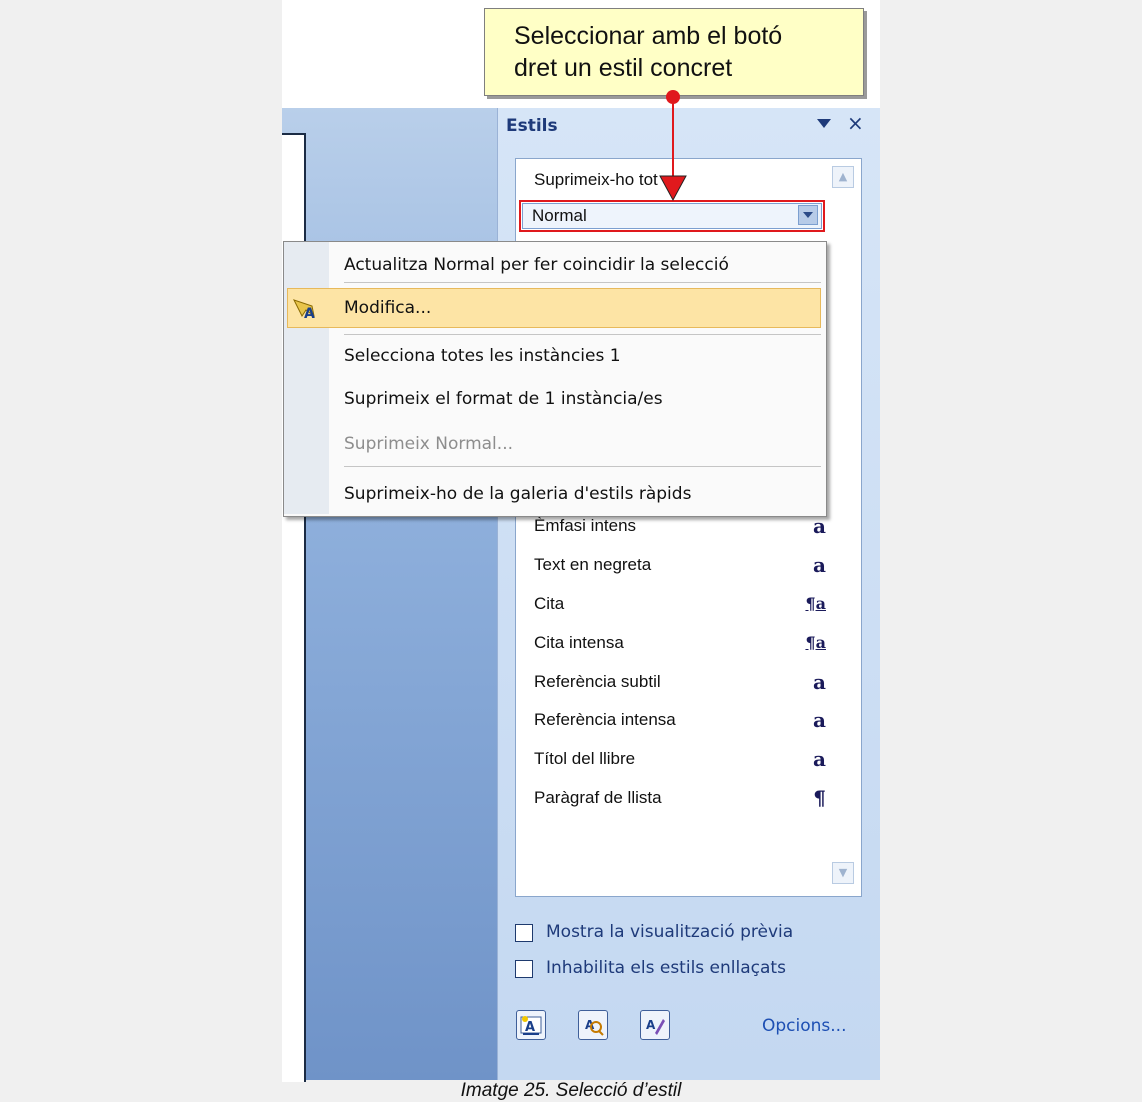  What do you see at coordinates (524, 969) in the screenshot?
I see `disable-linked-checkbox` at bounding box center [524, 969].